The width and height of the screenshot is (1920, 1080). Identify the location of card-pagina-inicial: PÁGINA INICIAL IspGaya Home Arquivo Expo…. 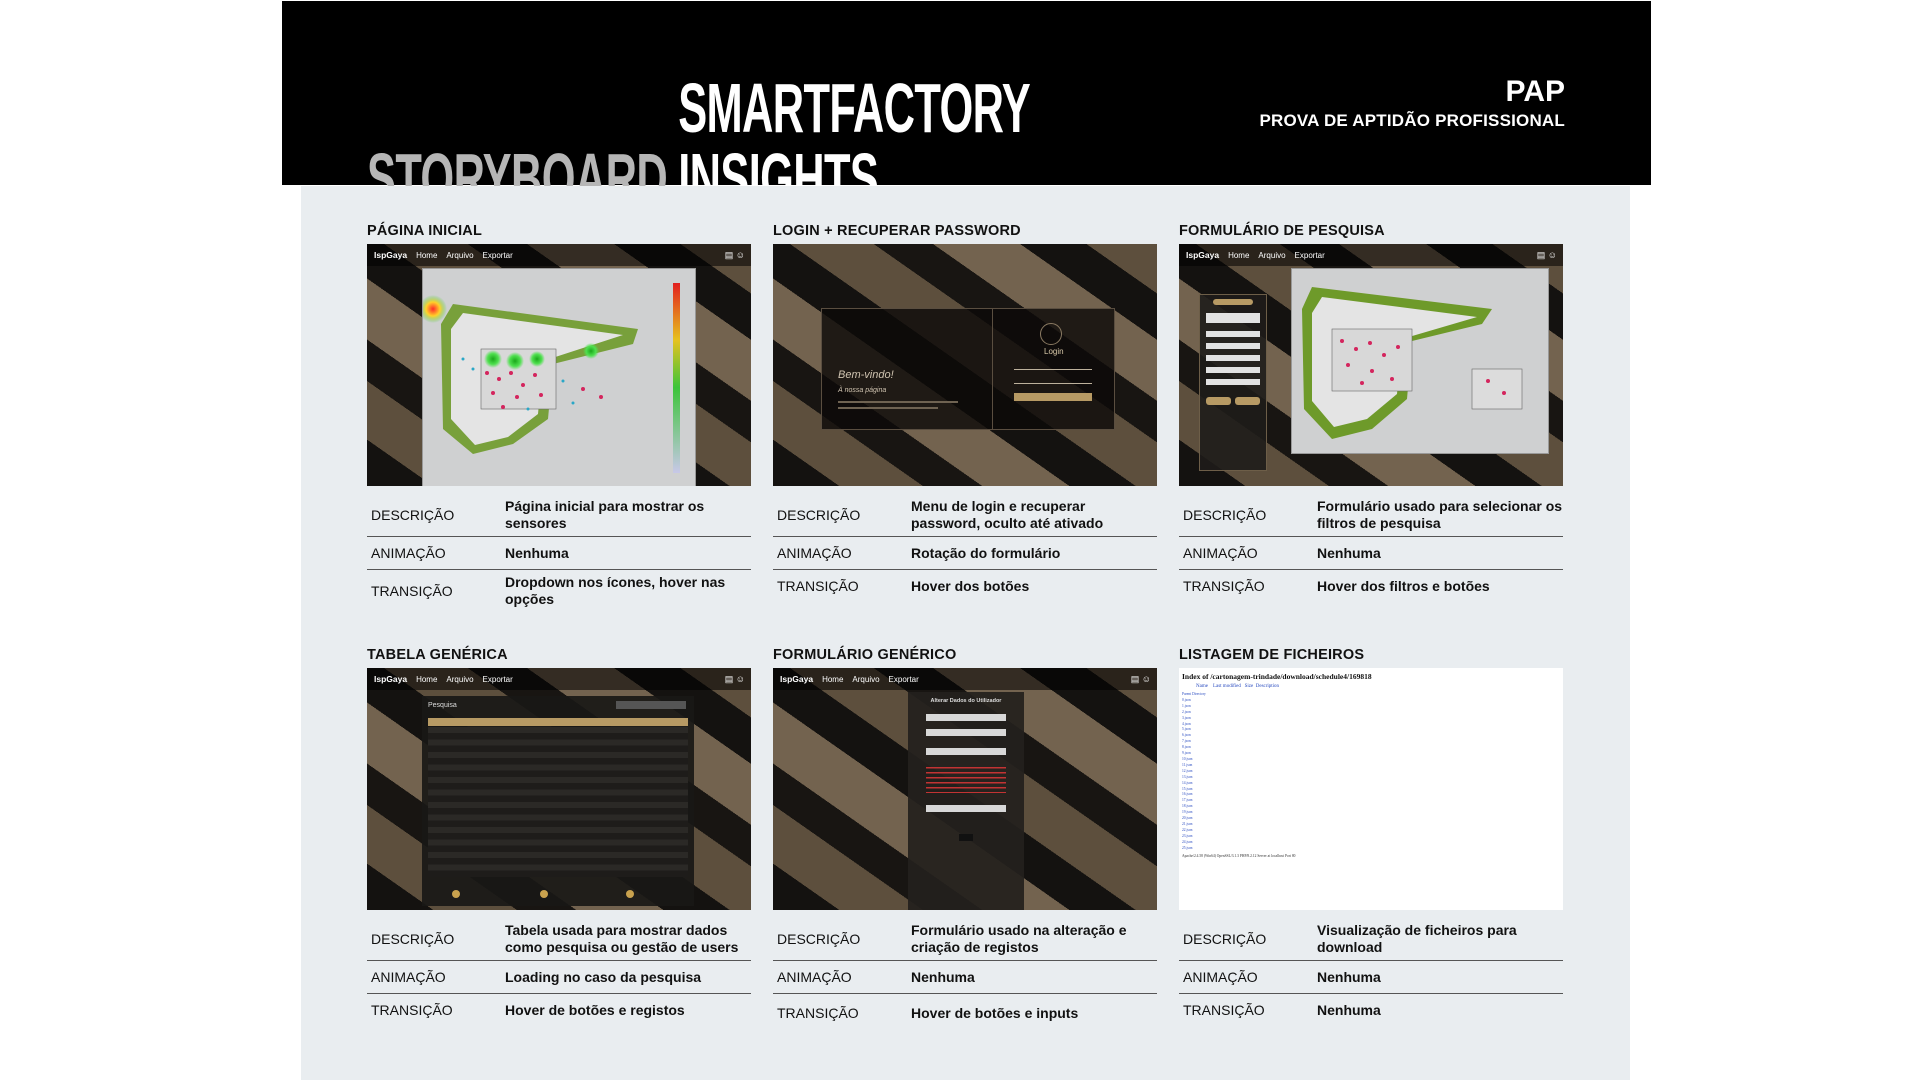
(559, 416).